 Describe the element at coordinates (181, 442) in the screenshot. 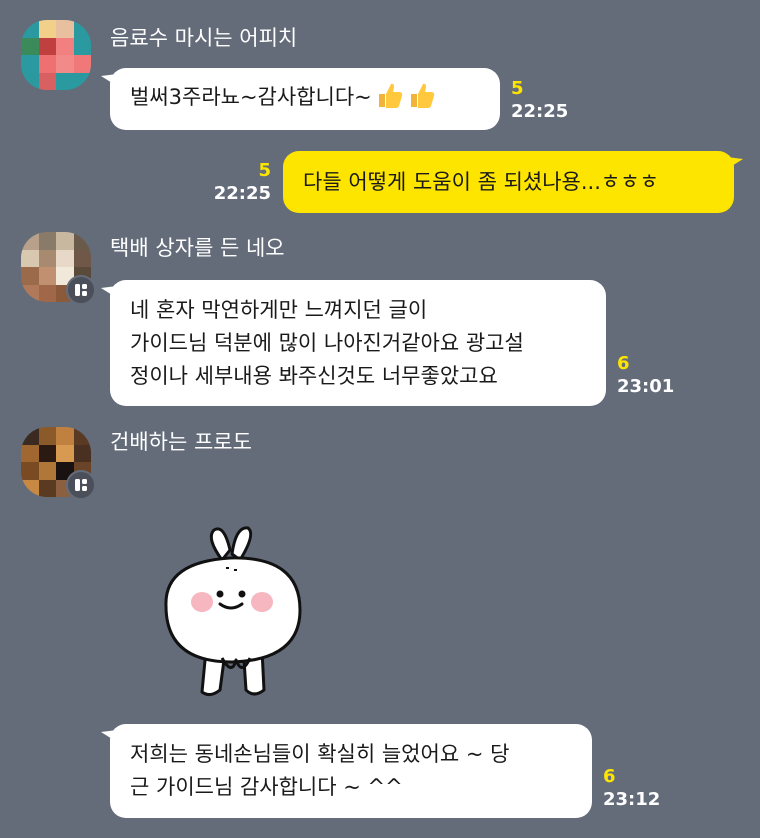

I see `sender-name: 건배하는 프로도` at that location.